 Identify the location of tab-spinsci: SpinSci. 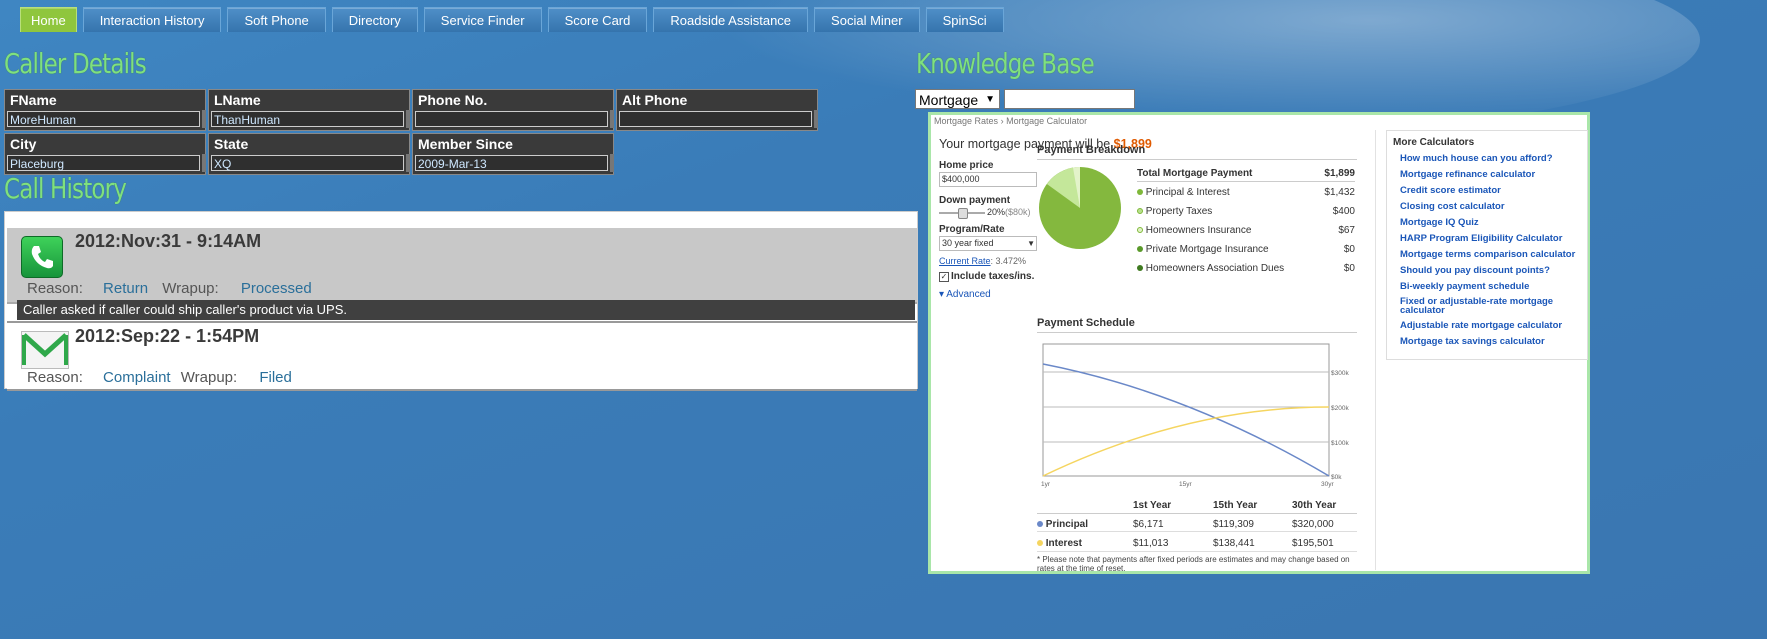
(964, 19).